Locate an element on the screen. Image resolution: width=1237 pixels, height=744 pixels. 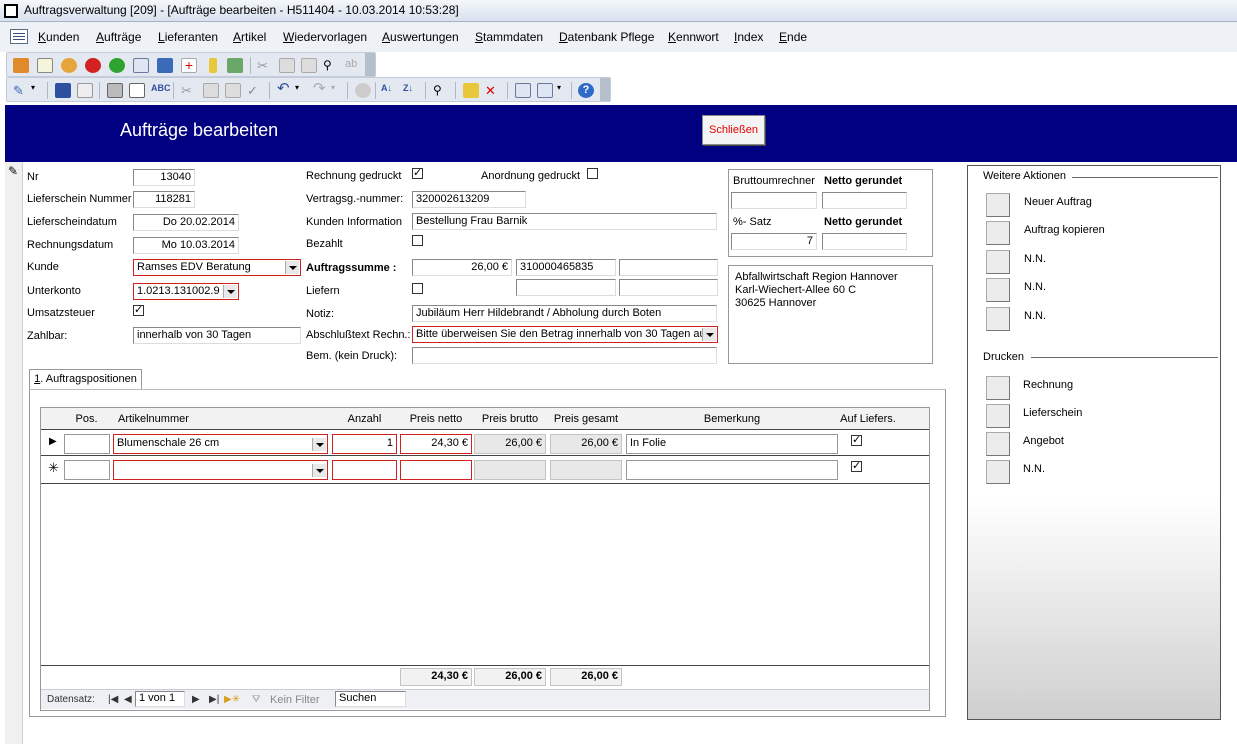
tab-auftragspositionen: 1. Auftragspositionen is located at coordinates (85, 379).